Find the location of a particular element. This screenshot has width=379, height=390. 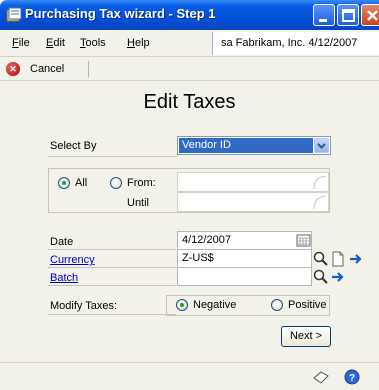

page-title: Edit Taxes is located at coordinates (189, 102).